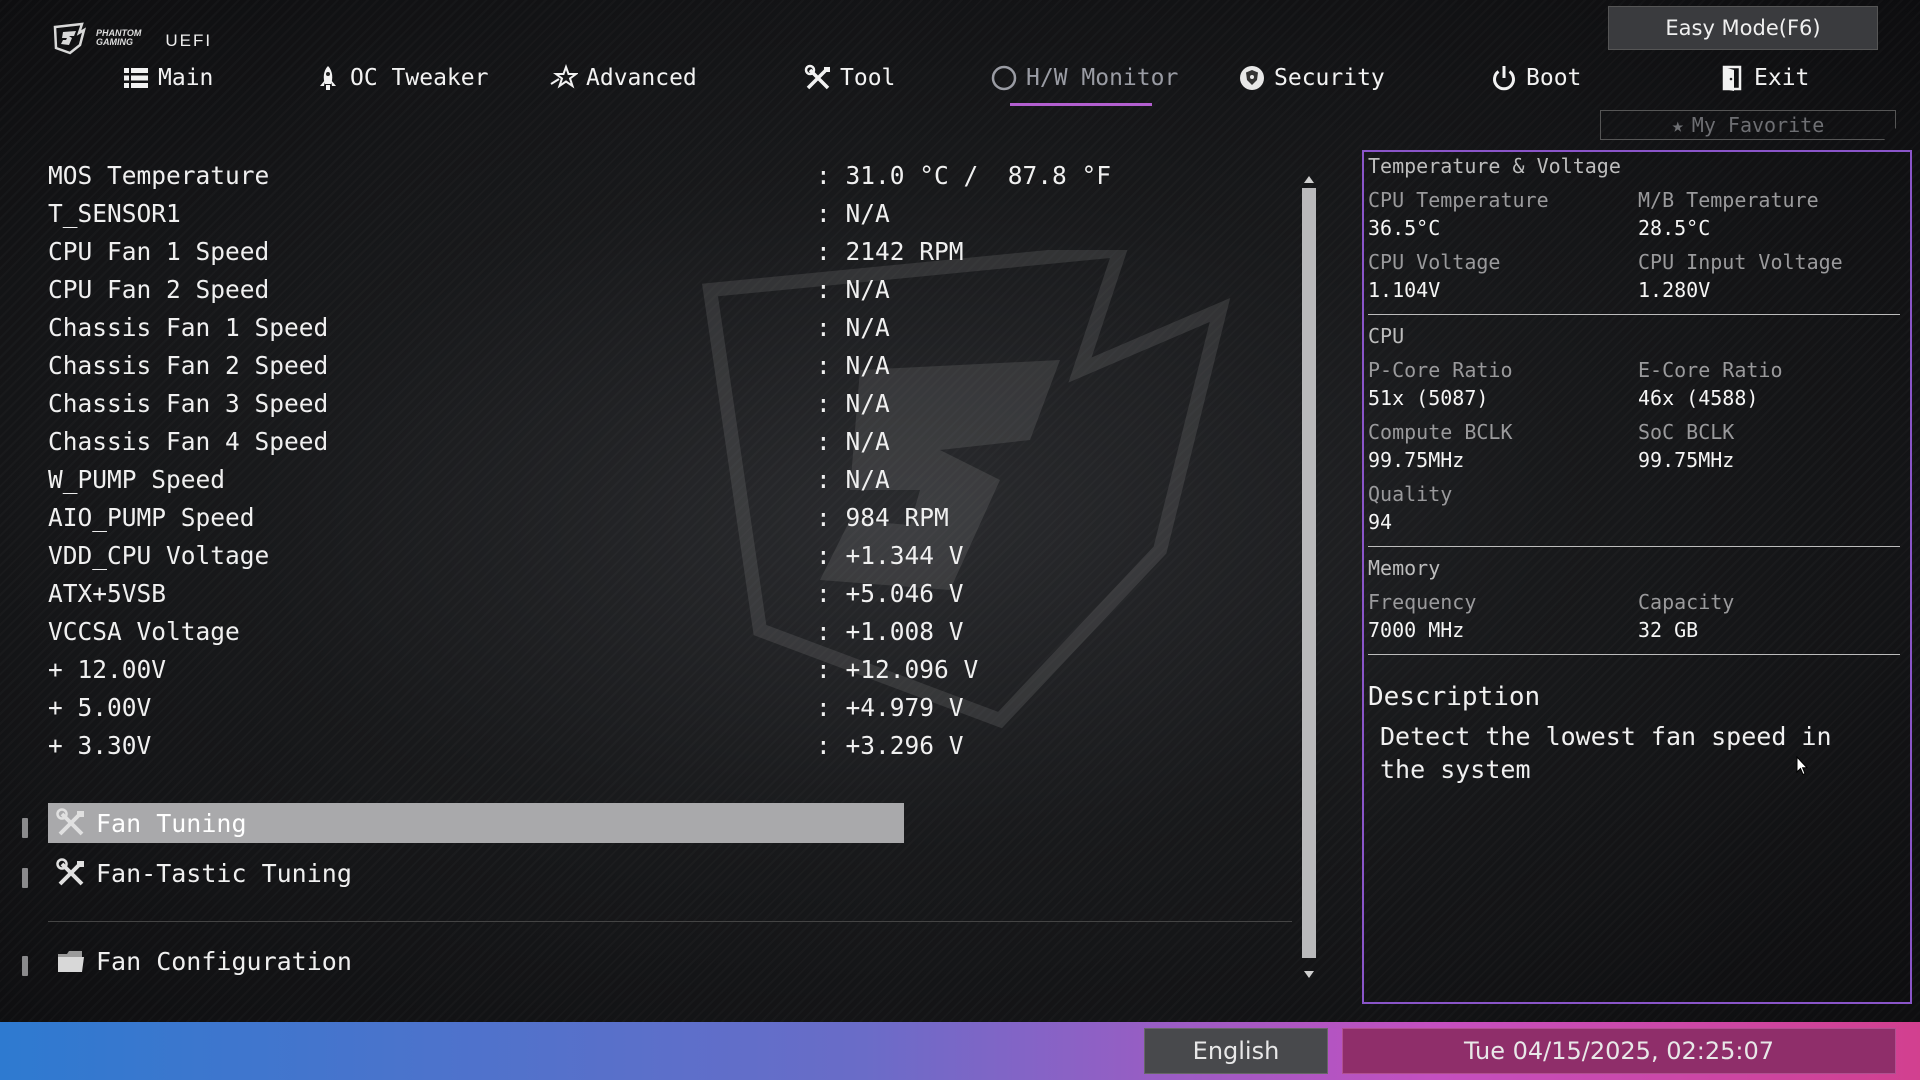 This screenshot has width=1920, height=1080. Describe the element at coordinates (159, 555) in the screenshot. I see `item-label: VDD_CPU Voltage` at that location.